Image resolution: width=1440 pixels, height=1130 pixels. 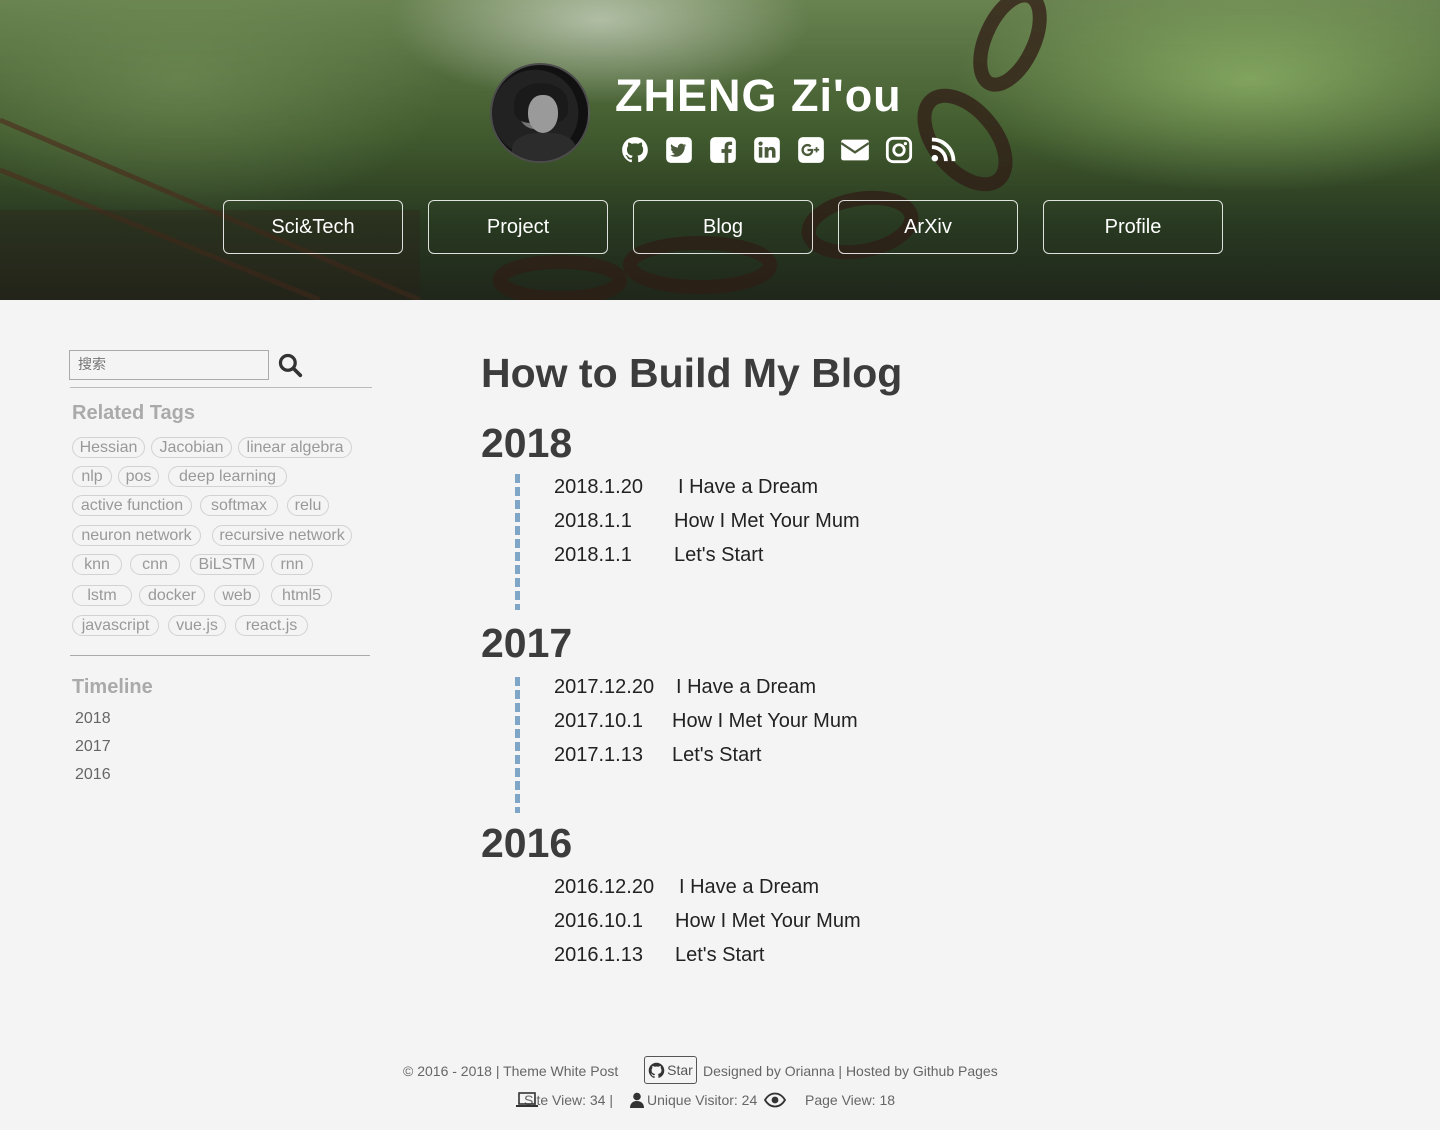 I want to click on tag-softmax: softmax, so click(x=239, y=505).